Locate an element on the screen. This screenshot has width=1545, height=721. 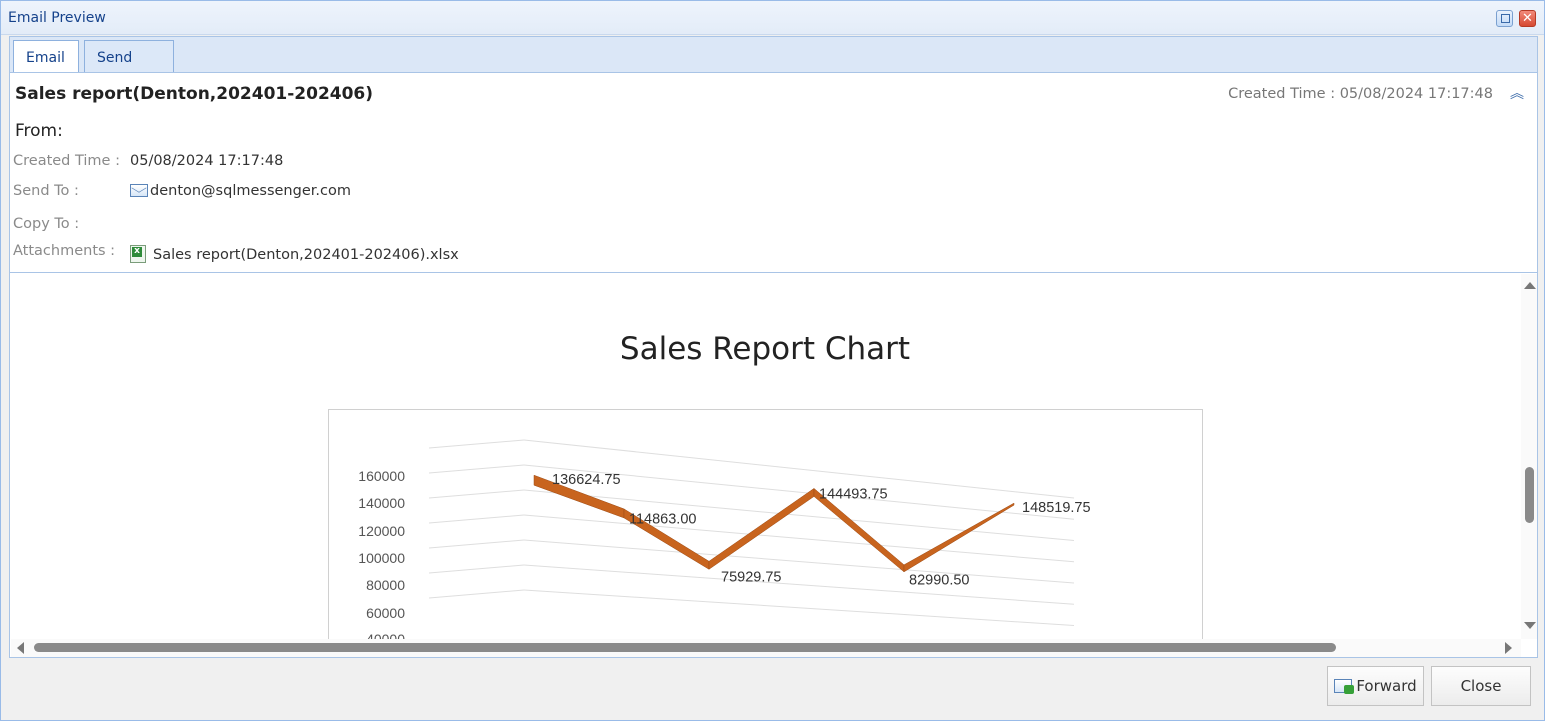
y-tick-label: 140000 is located at coordinates (381, 503).